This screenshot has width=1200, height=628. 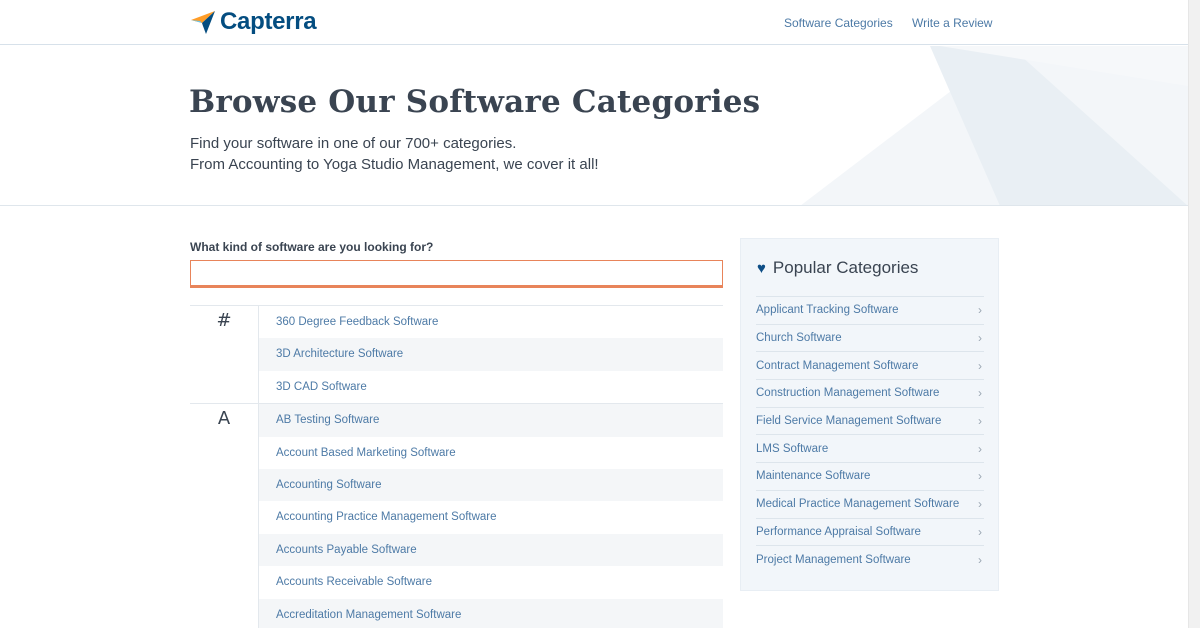 What do you see at coordinates (491, 354) in the screenshot?
I see `category-link: 3D Architecture Software` at bounding box center [491, 354].